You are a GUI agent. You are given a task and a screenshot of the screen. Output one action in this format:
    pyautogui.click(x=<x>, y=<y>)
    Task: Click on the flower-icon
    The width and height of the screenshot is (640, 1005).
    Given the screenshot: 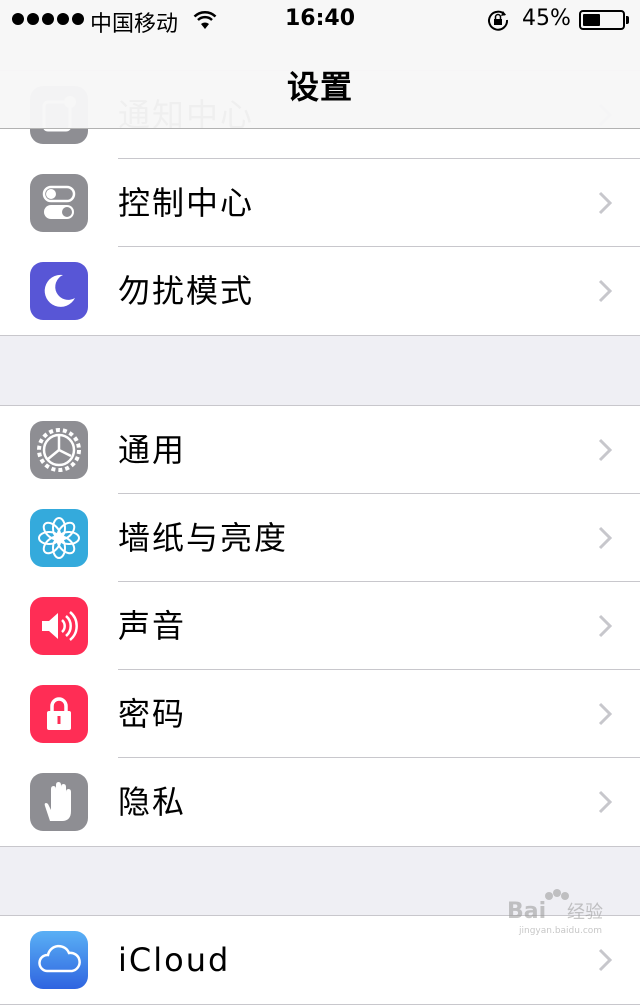 What is the action you would take?
    pyautogui.click(x=59, y=538)
    